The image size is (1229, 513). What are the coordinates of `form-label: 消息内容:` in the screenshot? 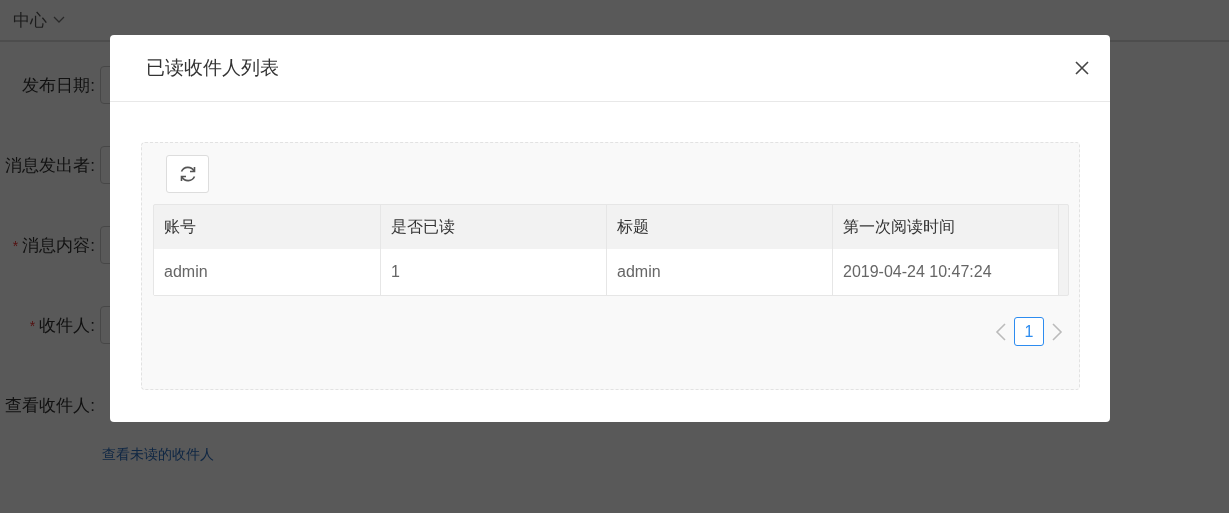 It's located at (58, 245).